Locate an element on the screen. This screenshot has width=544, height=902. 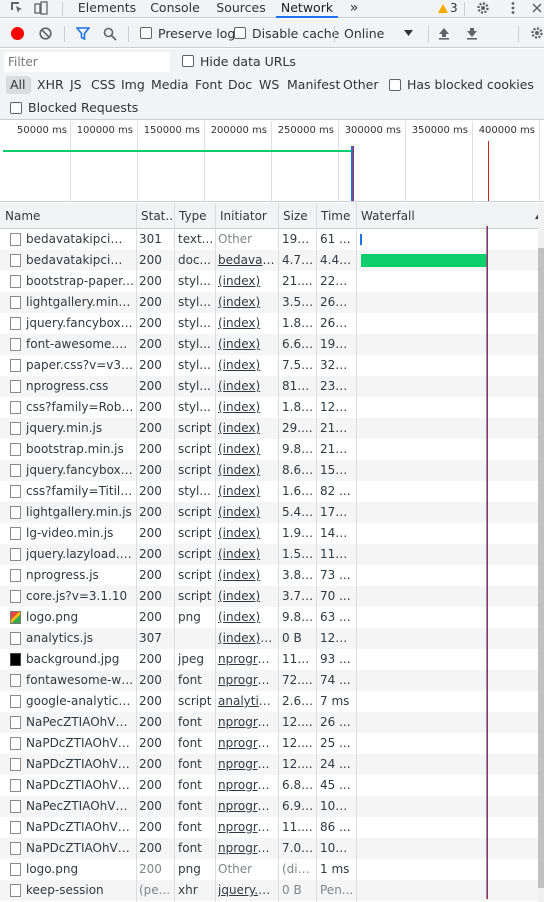
column-header-size: Size is located at coordinates (297, 216).